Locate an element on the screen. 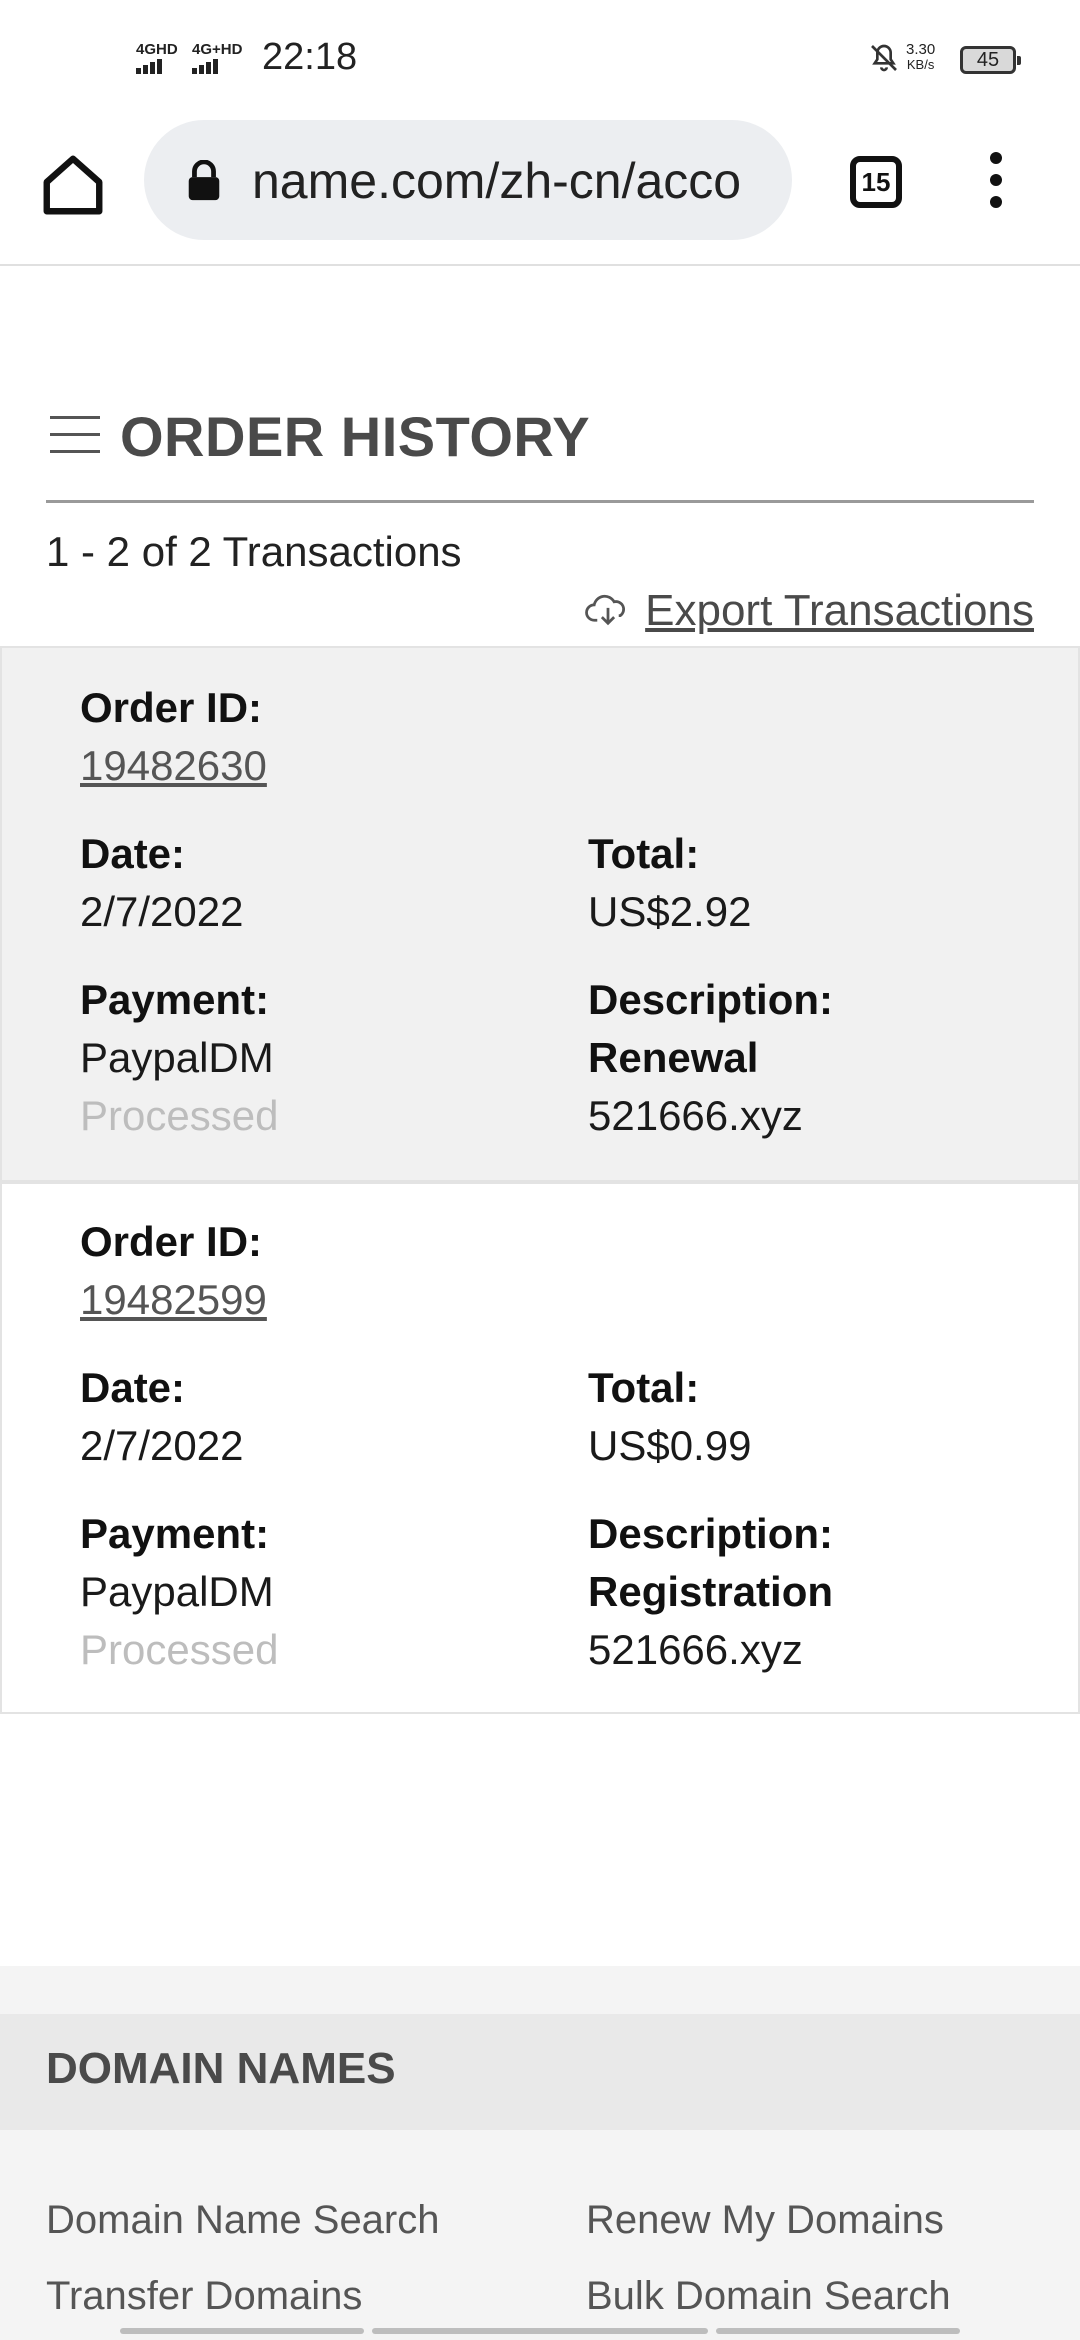 The image size is (1080, 2340). cloud-download-icon is located at coordinates (605, 610).